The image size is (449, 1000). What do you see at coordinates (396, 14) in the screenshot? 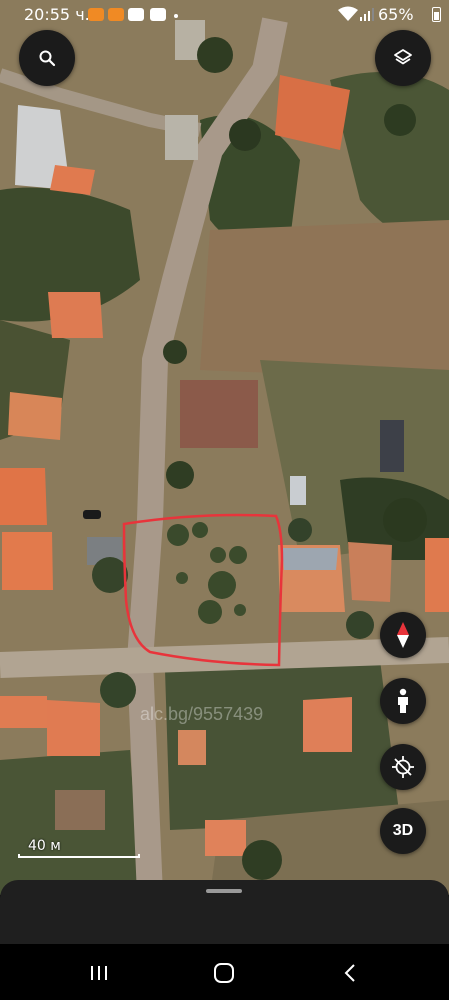
I see `battery-percent: 65%` at bounding box center [396, 14].